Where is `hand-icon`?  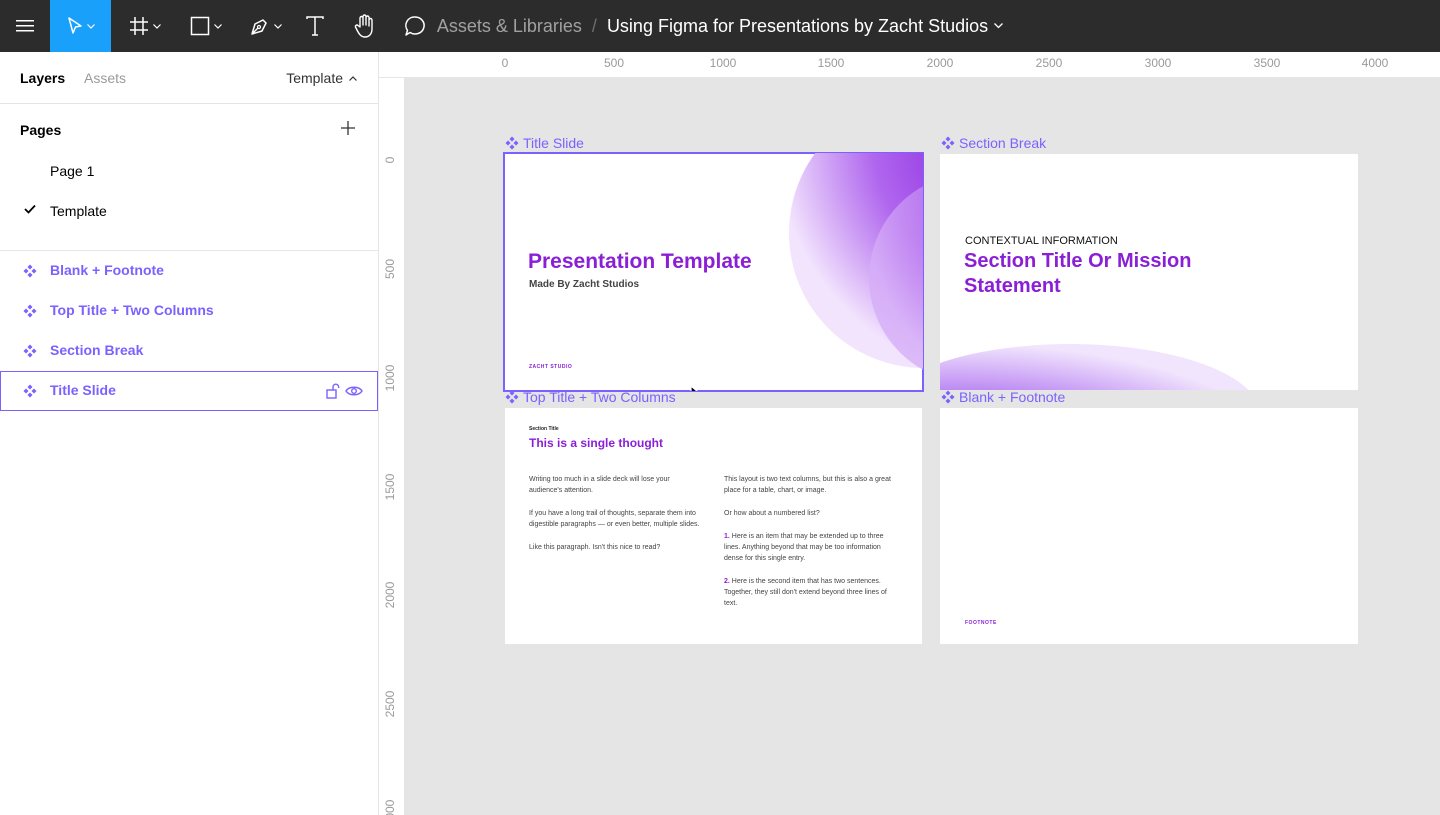
hand-icon is located at coordinates (363, 26).